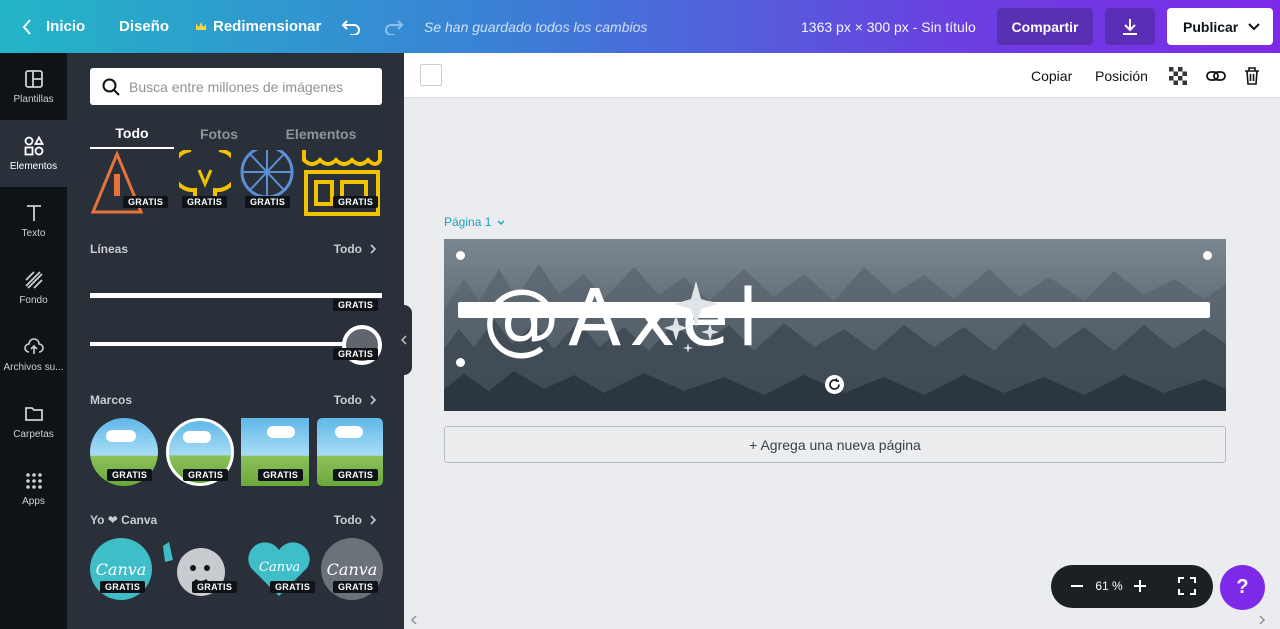 The height and width of the screenshot is (629, 1280). I want to click on zoom-in-button, so click(1140, 586).